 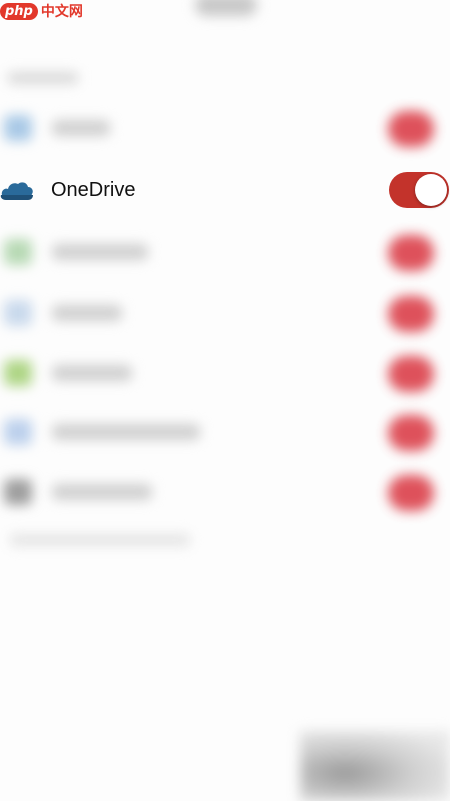 I want to click on header-title-blurred, so click(x=226, y=8).